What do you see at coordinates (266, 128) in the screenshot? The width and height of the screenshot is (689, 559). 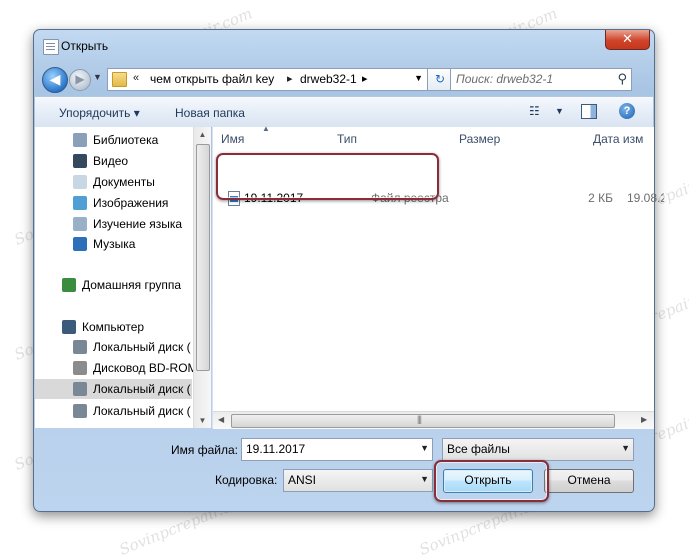 I see `sort-ascending-icon: ▲` at bounding box center [266, 128].